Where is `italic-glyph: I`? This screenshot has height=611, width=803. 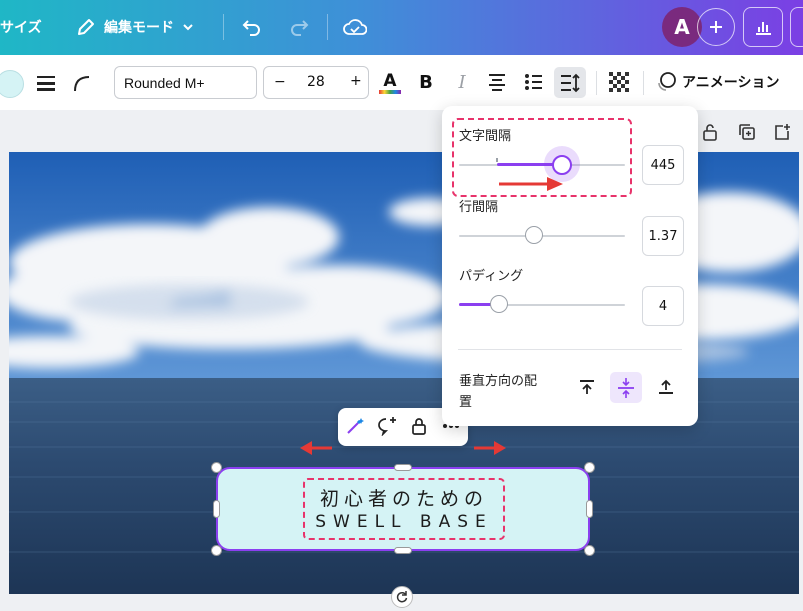
italic-glyph: I is located at coordinates (462, 82).